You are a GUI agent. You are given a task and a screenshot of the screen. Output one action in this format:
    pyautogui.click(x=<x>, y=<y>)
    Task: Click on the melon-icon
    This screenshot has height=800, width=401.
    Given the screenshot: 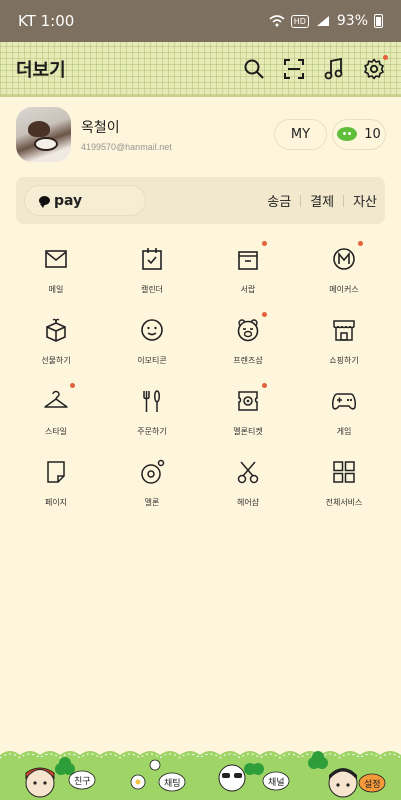 What is the action you would take?
    pyautogui.click(x=153, y=471)
    